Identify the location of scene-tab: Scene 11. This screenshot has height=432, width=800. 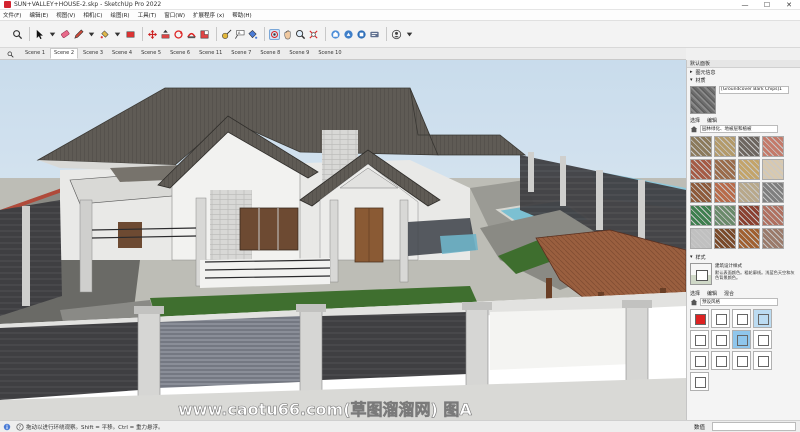
(210, 53).